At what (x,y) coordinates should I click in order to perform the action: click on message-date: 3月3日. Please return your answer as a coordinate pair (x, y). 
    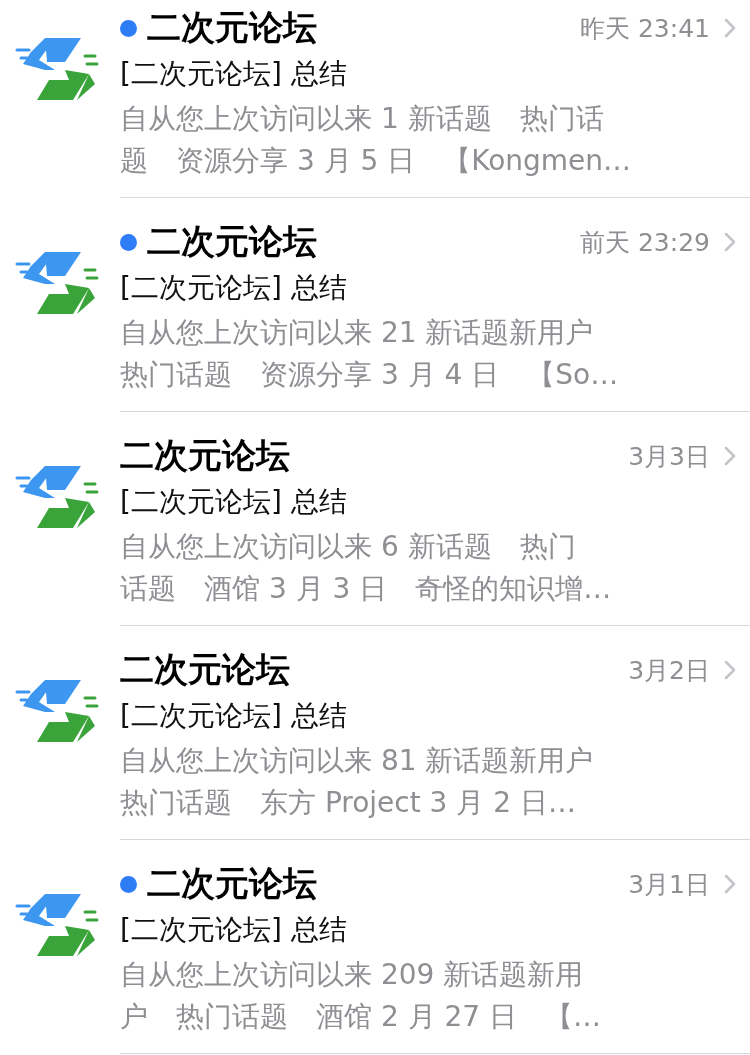
    Looking at the image, I should click on (669, 456).